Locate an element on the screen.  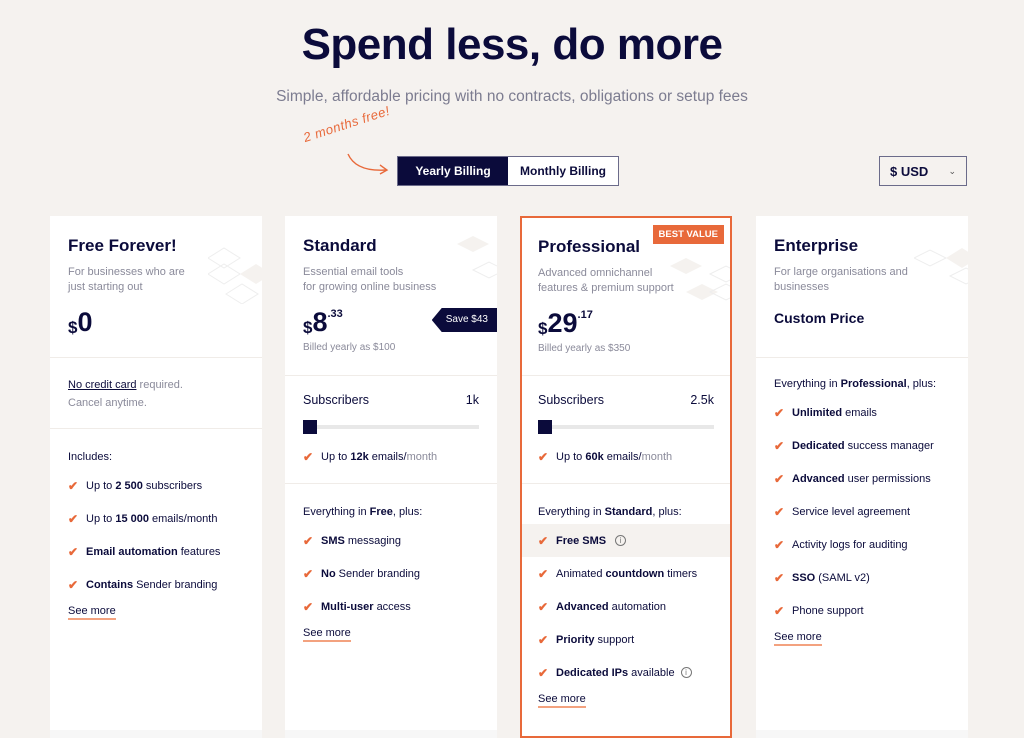
feature-item: ✔ Email automation features is located at coordinates (144, 551).